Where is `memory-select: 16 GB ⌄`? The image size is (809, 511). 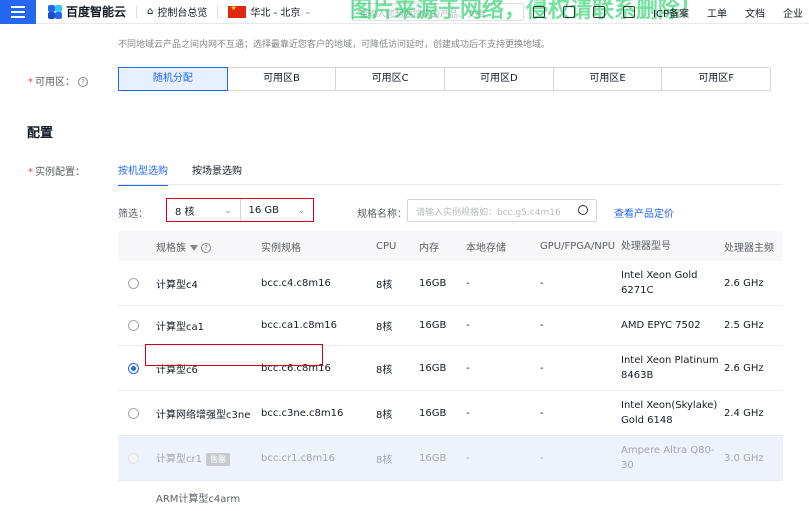 memory-select: 16 GB ⌄ is located at coordinates (277, 210).